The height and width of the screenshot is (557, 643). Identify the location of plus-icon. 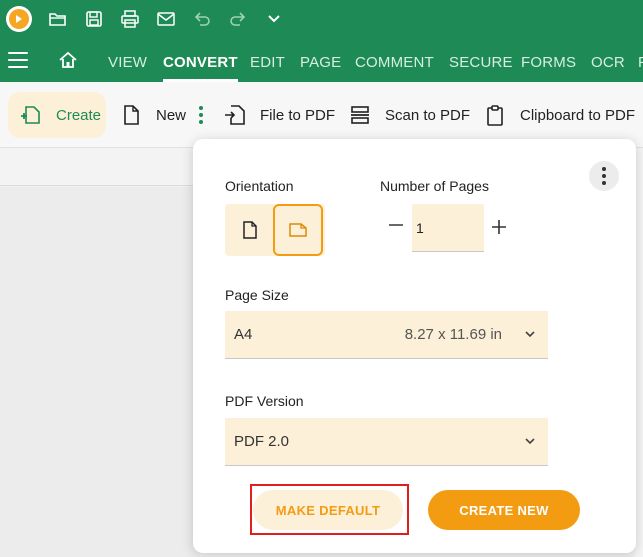
(499, 227).